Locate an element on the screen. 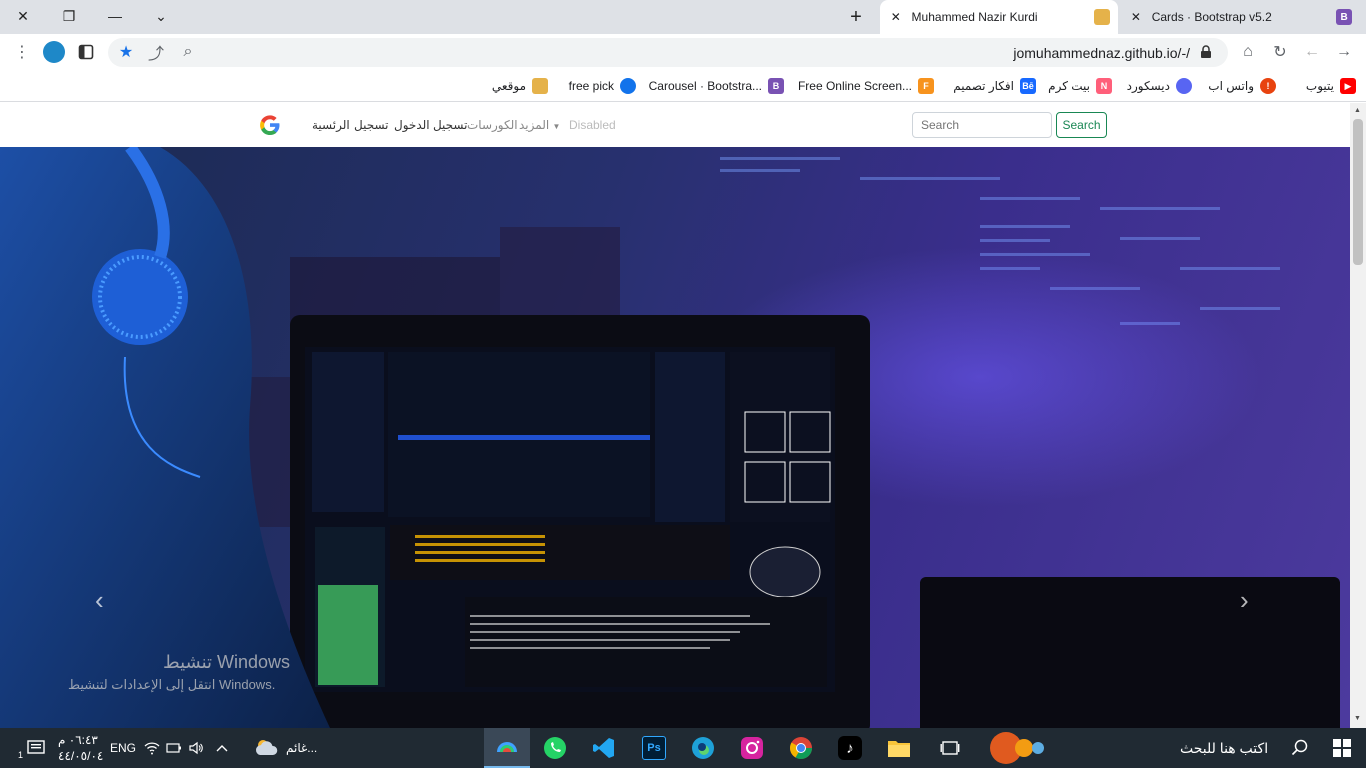  reload-icon: ↻ is located at coordinates (1280, 52).